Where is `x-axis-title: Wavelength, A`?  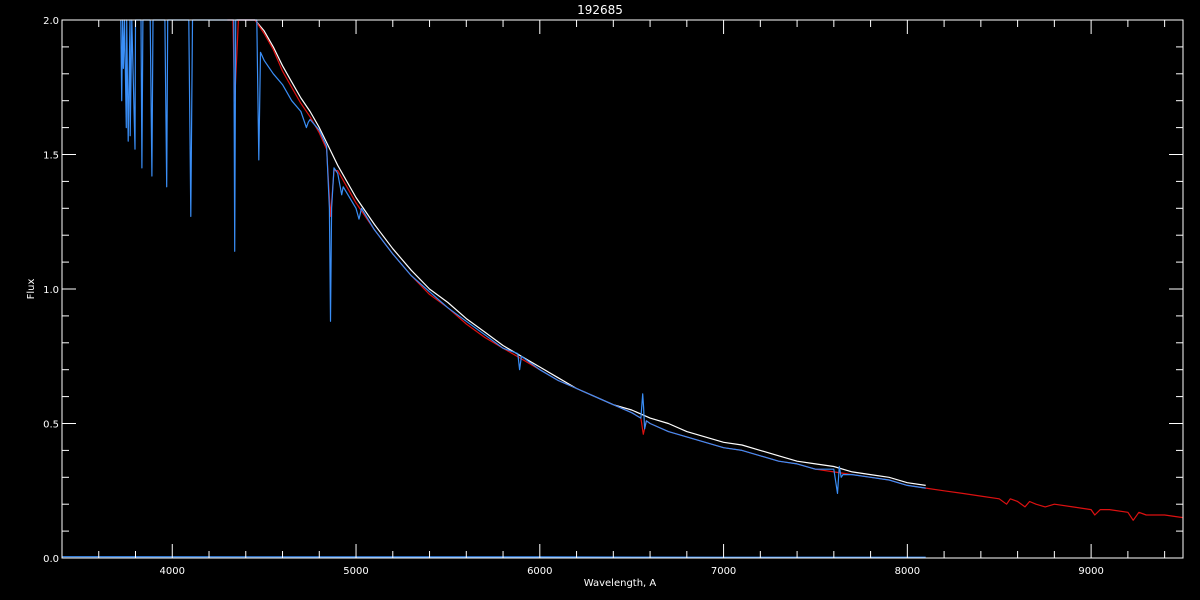 x-axis-title: Wavelength, A is located at coordinates (620, 583).